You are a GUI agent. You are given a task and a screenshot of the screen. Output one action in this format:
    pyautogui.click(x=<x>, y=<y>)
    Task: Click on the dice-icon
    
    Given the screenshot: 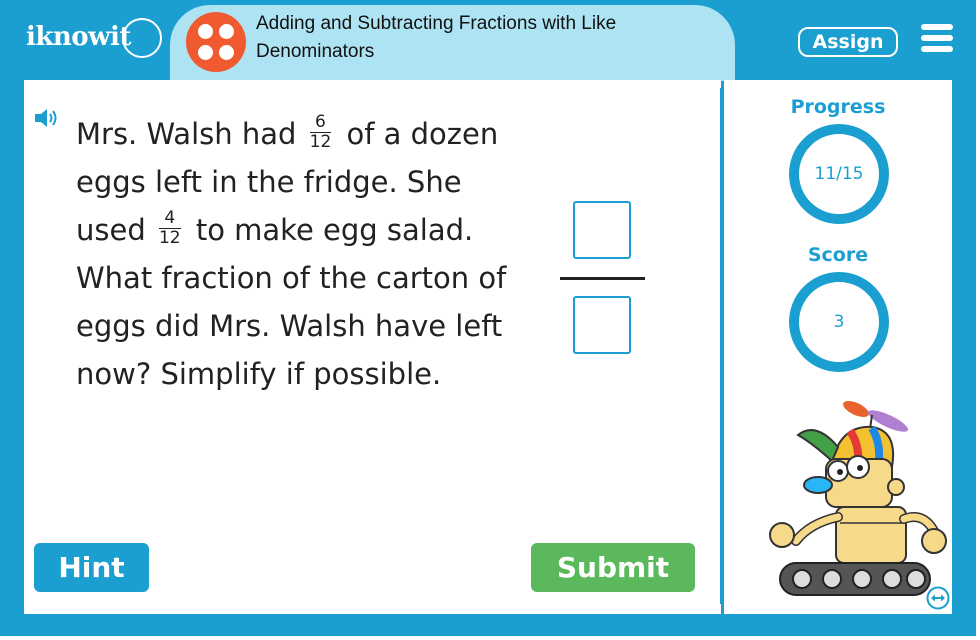 What is the action you would take?
    pyautogui.click(x=216, y=42)
    